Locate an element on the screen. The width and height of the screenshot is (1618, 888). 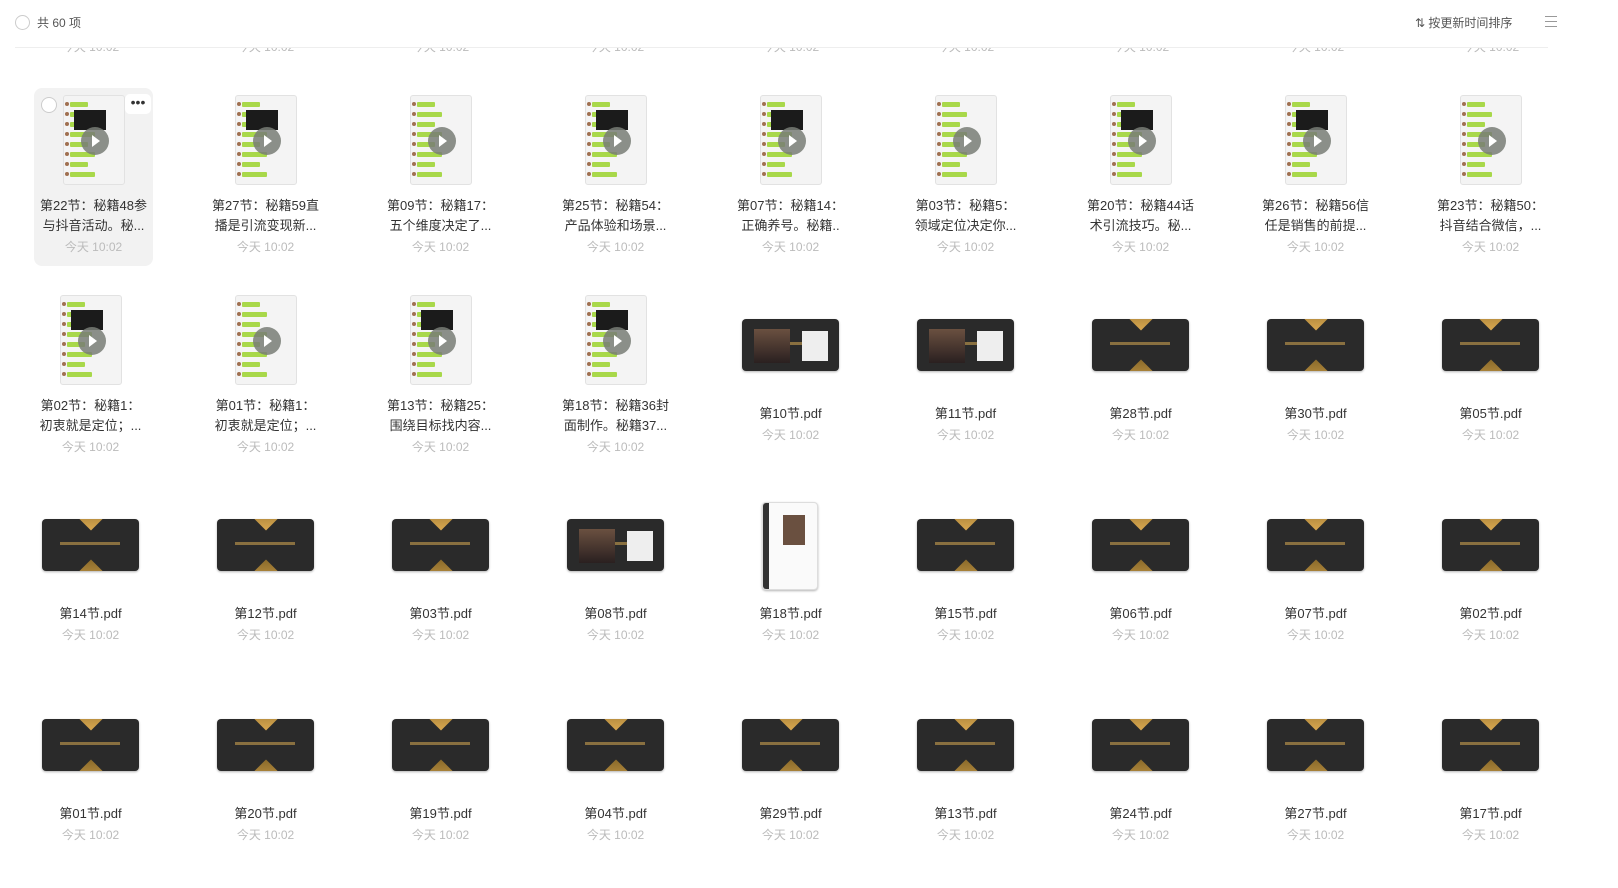
pdf-file-item: 第14节.pdf 今天 10:02 is located at coordinates (90, 588).